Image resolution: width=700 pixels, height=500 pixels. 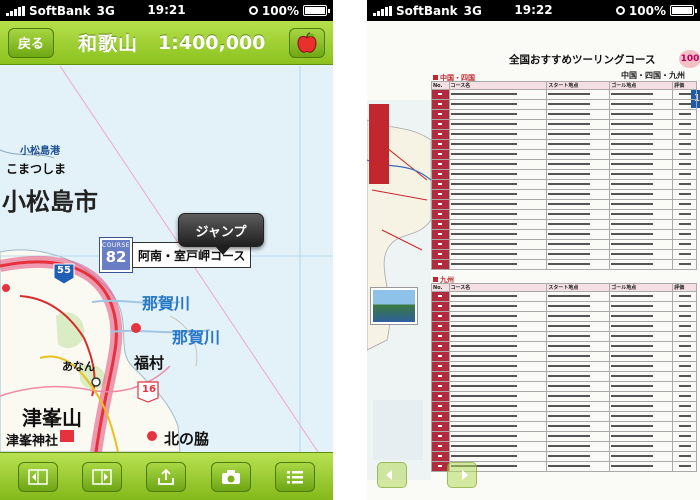 What do you see at coordinates (221, 234) in the screenshot?
I see `jump-tooltip: ジャンプ` at bounding box center [221, 234].